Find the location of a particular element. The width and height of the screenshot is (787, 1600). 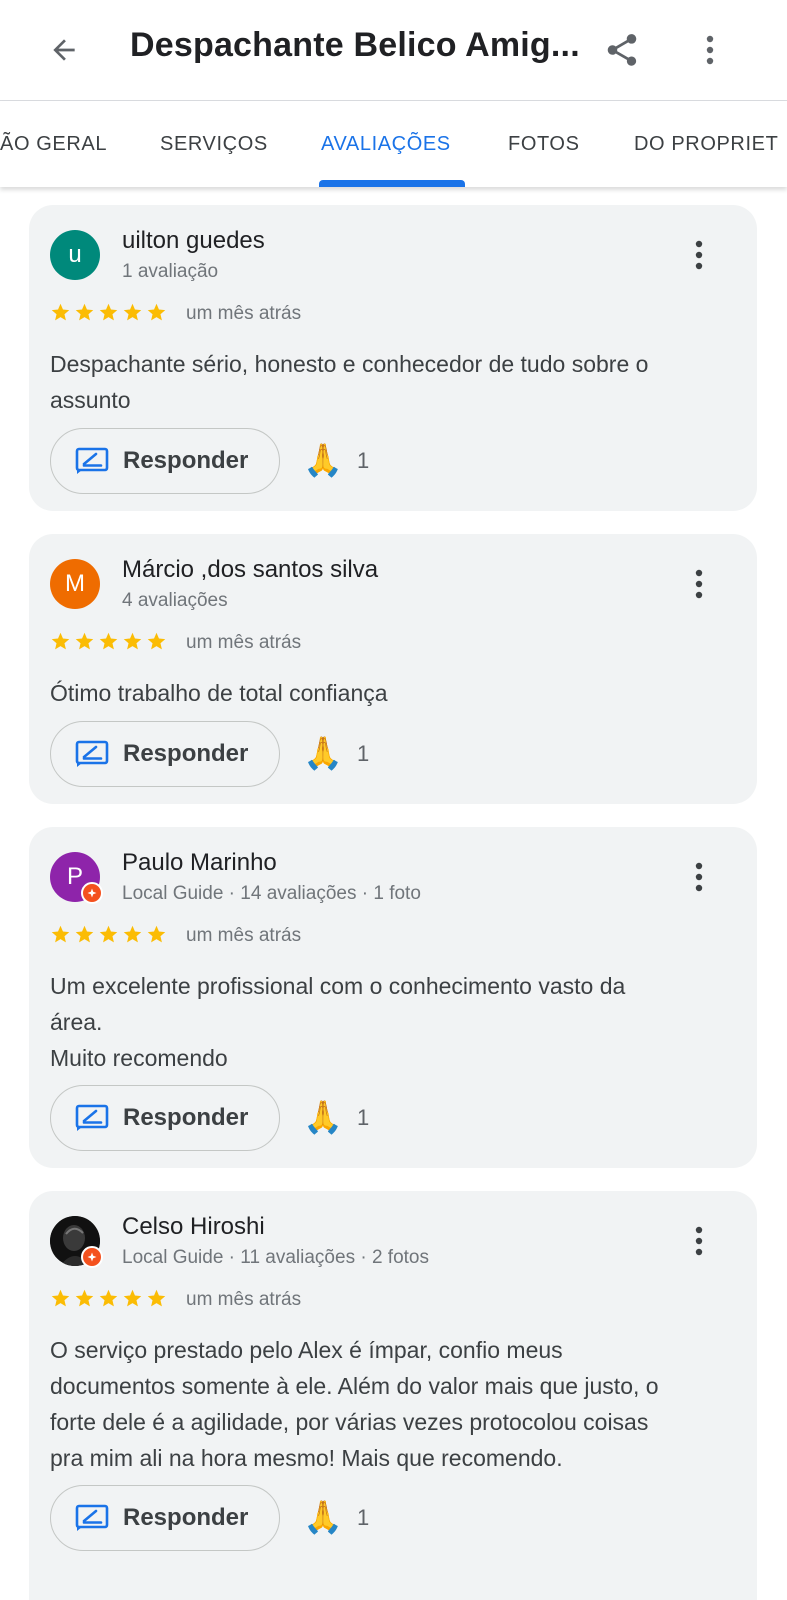

reviewer-meta: Local Guide · 11 avaliações · 2 fotos is located at coordinates (275, 1257).